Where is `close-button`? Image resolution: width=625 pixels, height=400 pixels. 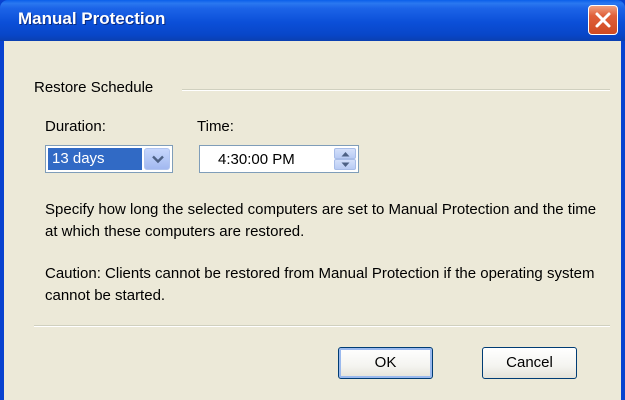
close-button is located at coordinates (603, 20).